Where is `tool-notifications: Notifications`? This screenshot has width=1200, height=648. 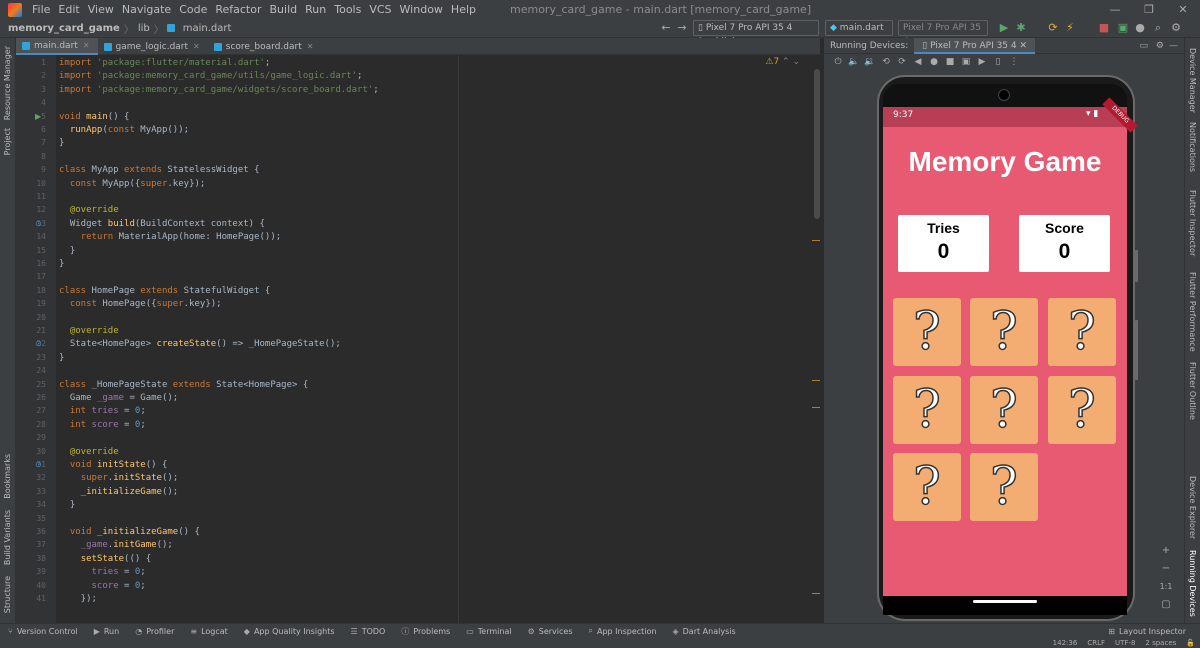
tool-notifications: Notifications is located at coordinates (1192, 147).